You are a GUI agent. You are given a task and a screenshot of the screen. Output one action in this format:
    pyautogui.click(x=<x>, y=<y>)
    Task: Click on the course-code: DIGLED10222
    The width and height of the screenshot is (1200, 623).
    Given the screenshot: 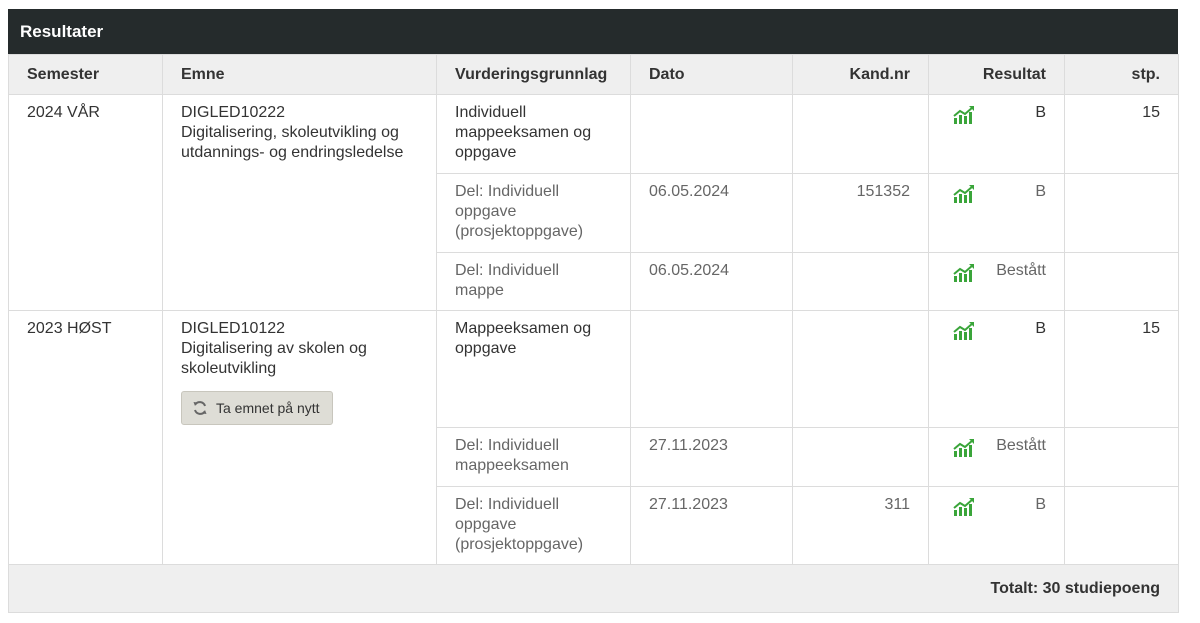 What is the action you would take?
    pyautogui.click(x=233, y=112)
    